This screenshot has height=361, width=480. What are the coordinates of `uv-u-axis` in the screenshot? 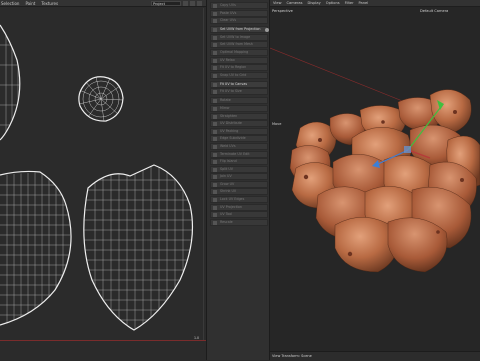 It's located at (103, 340).